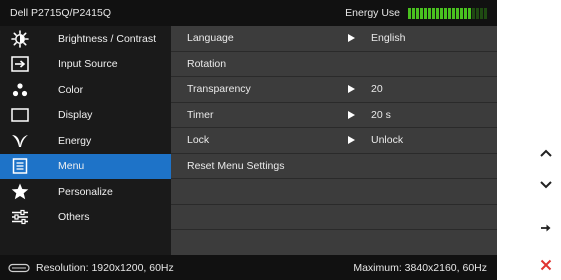 The height and width of the screenshot is (280, 561). Describe the element at coordinates (334, 115) in the screenshot. I see `timer-row: Timer 20 s` at that location.